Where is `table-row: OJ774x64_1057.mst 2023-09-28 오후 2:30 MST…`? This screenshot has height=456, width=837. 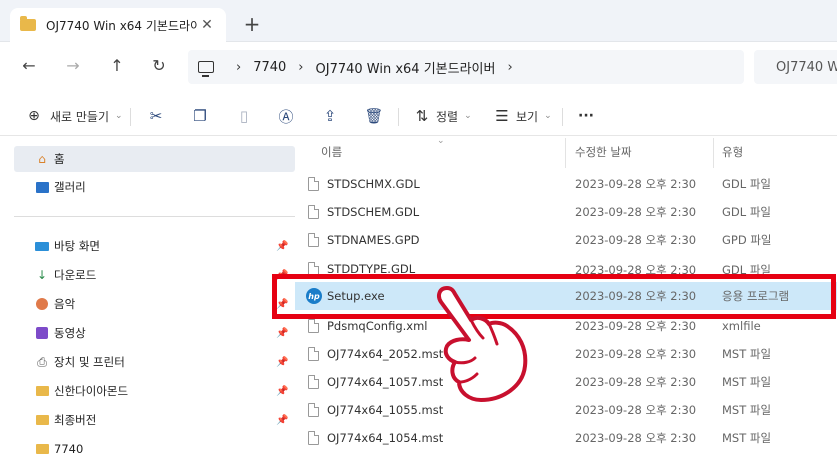 table-row: OJ774x64_1057.mst 2023-09-28 오후 2:30 MST… is located at coordinates (566, 382).